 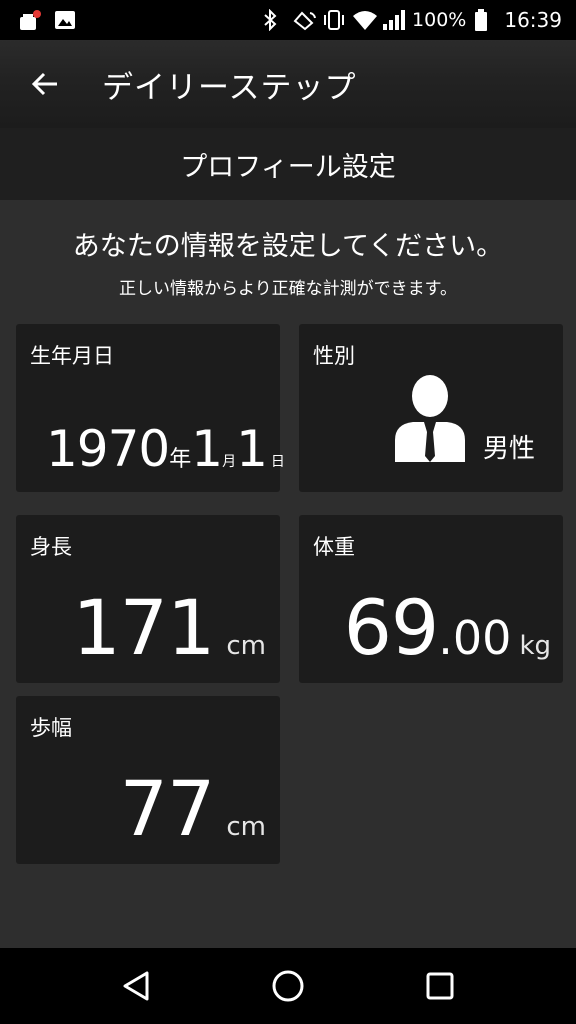 I want to click on male-person-icon, so click(x=430, y=418).